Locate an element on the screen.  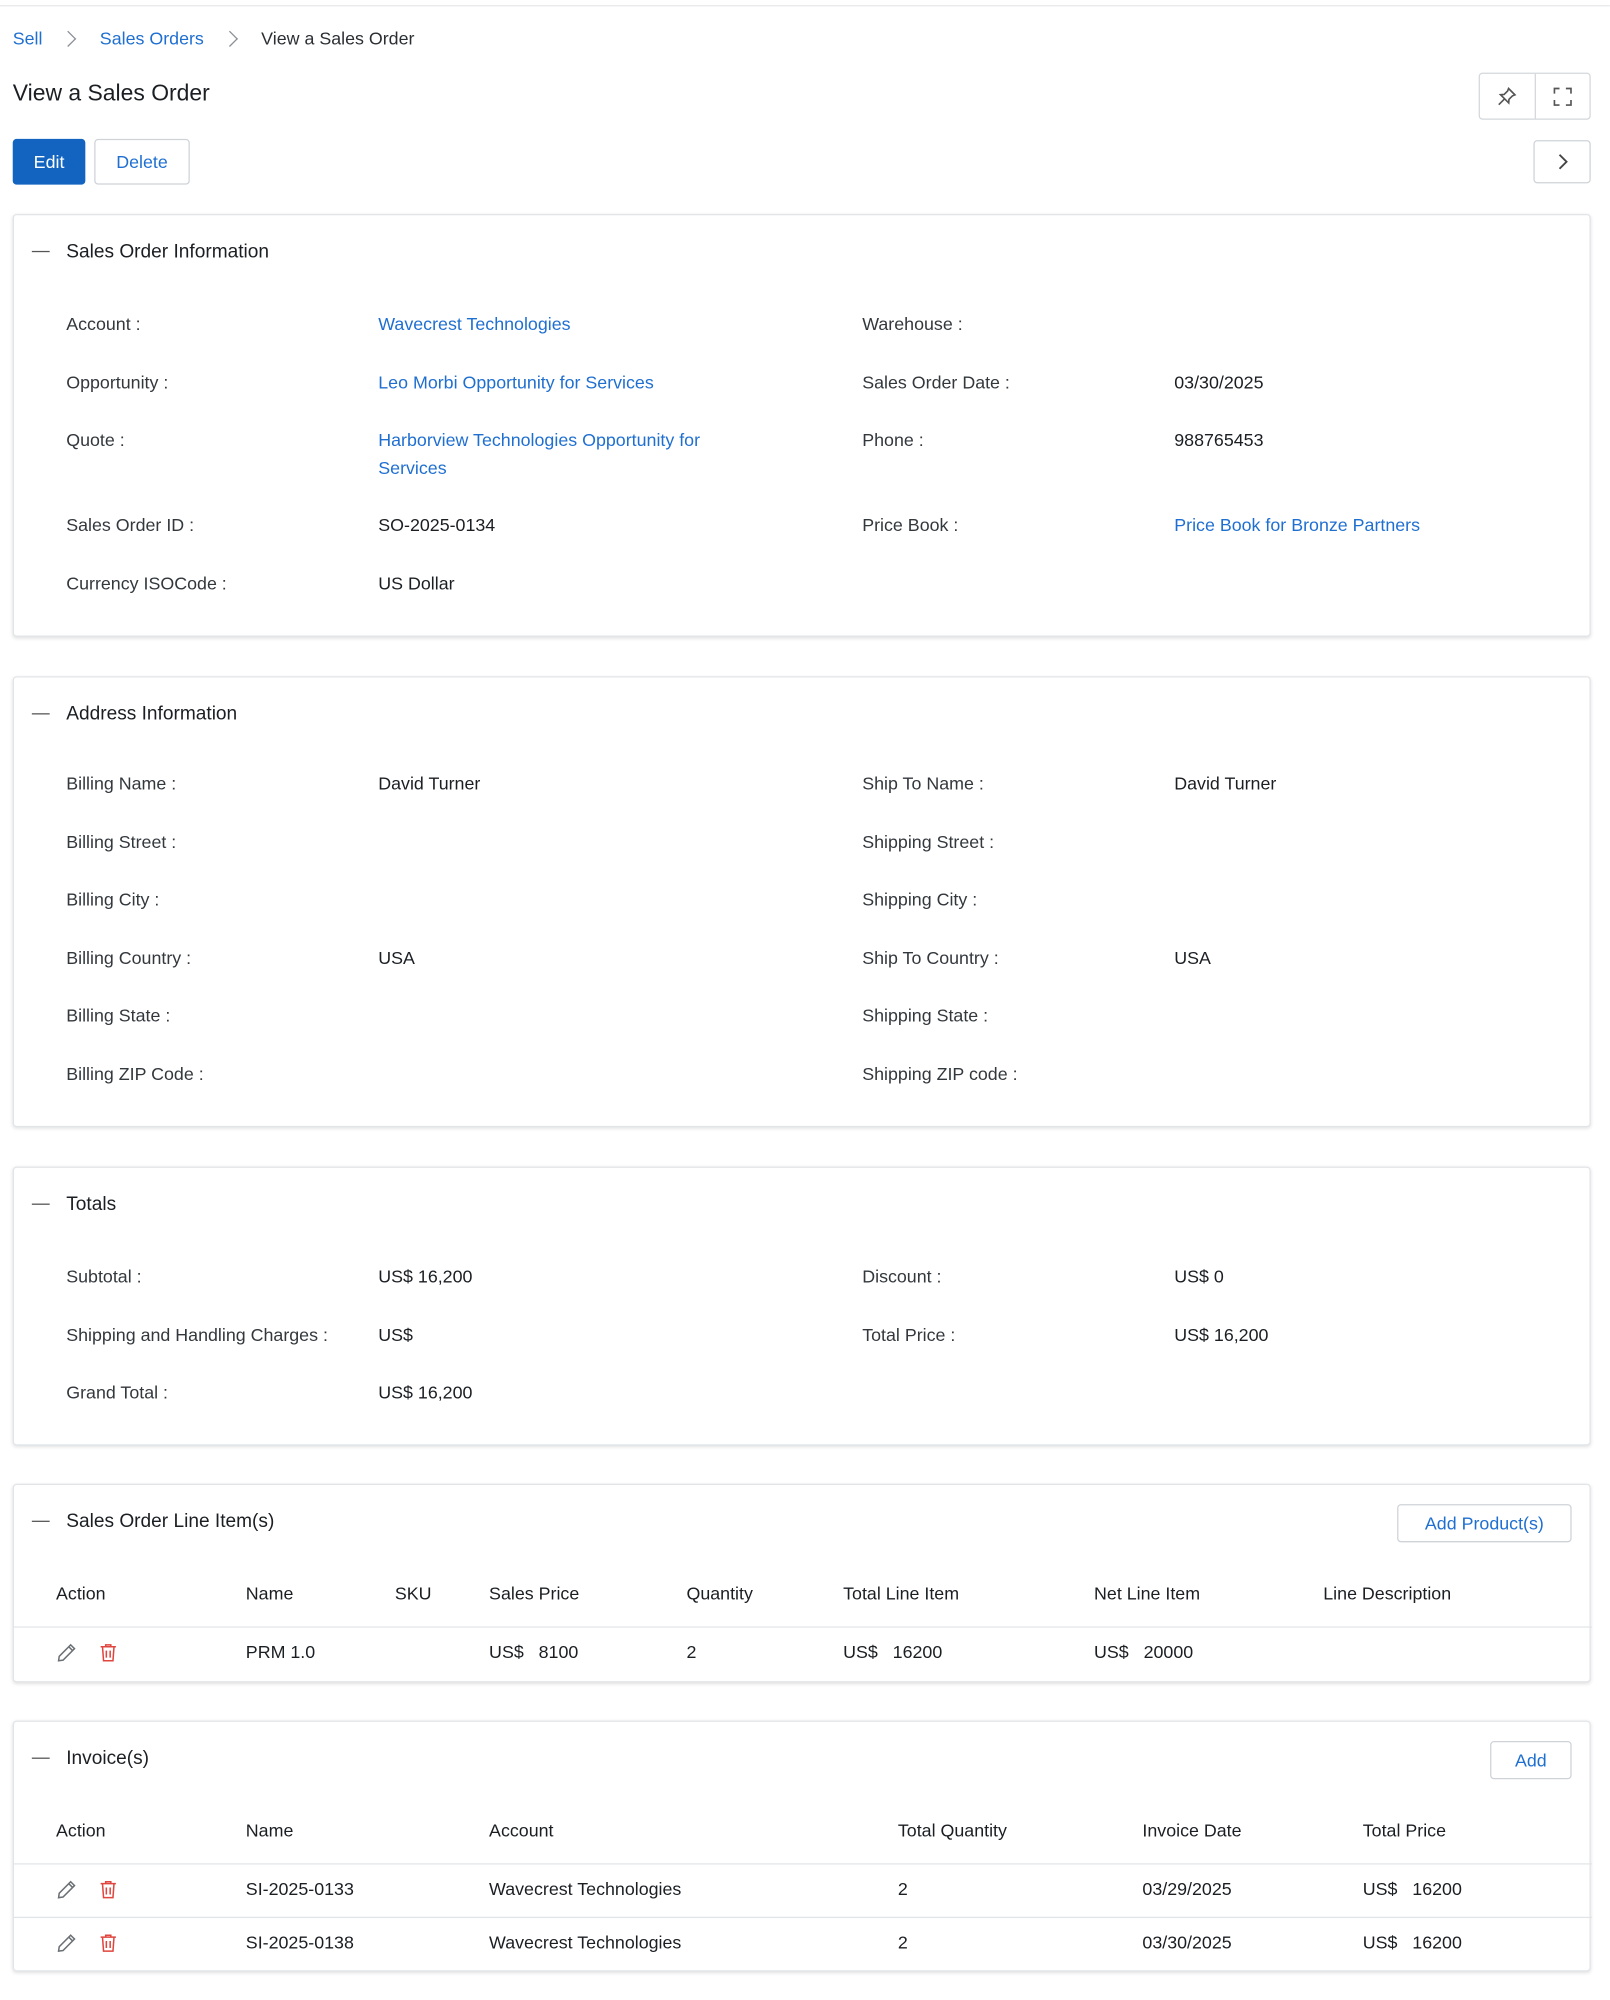
column-header: Line Description is located at coordinates (1387, 1593).